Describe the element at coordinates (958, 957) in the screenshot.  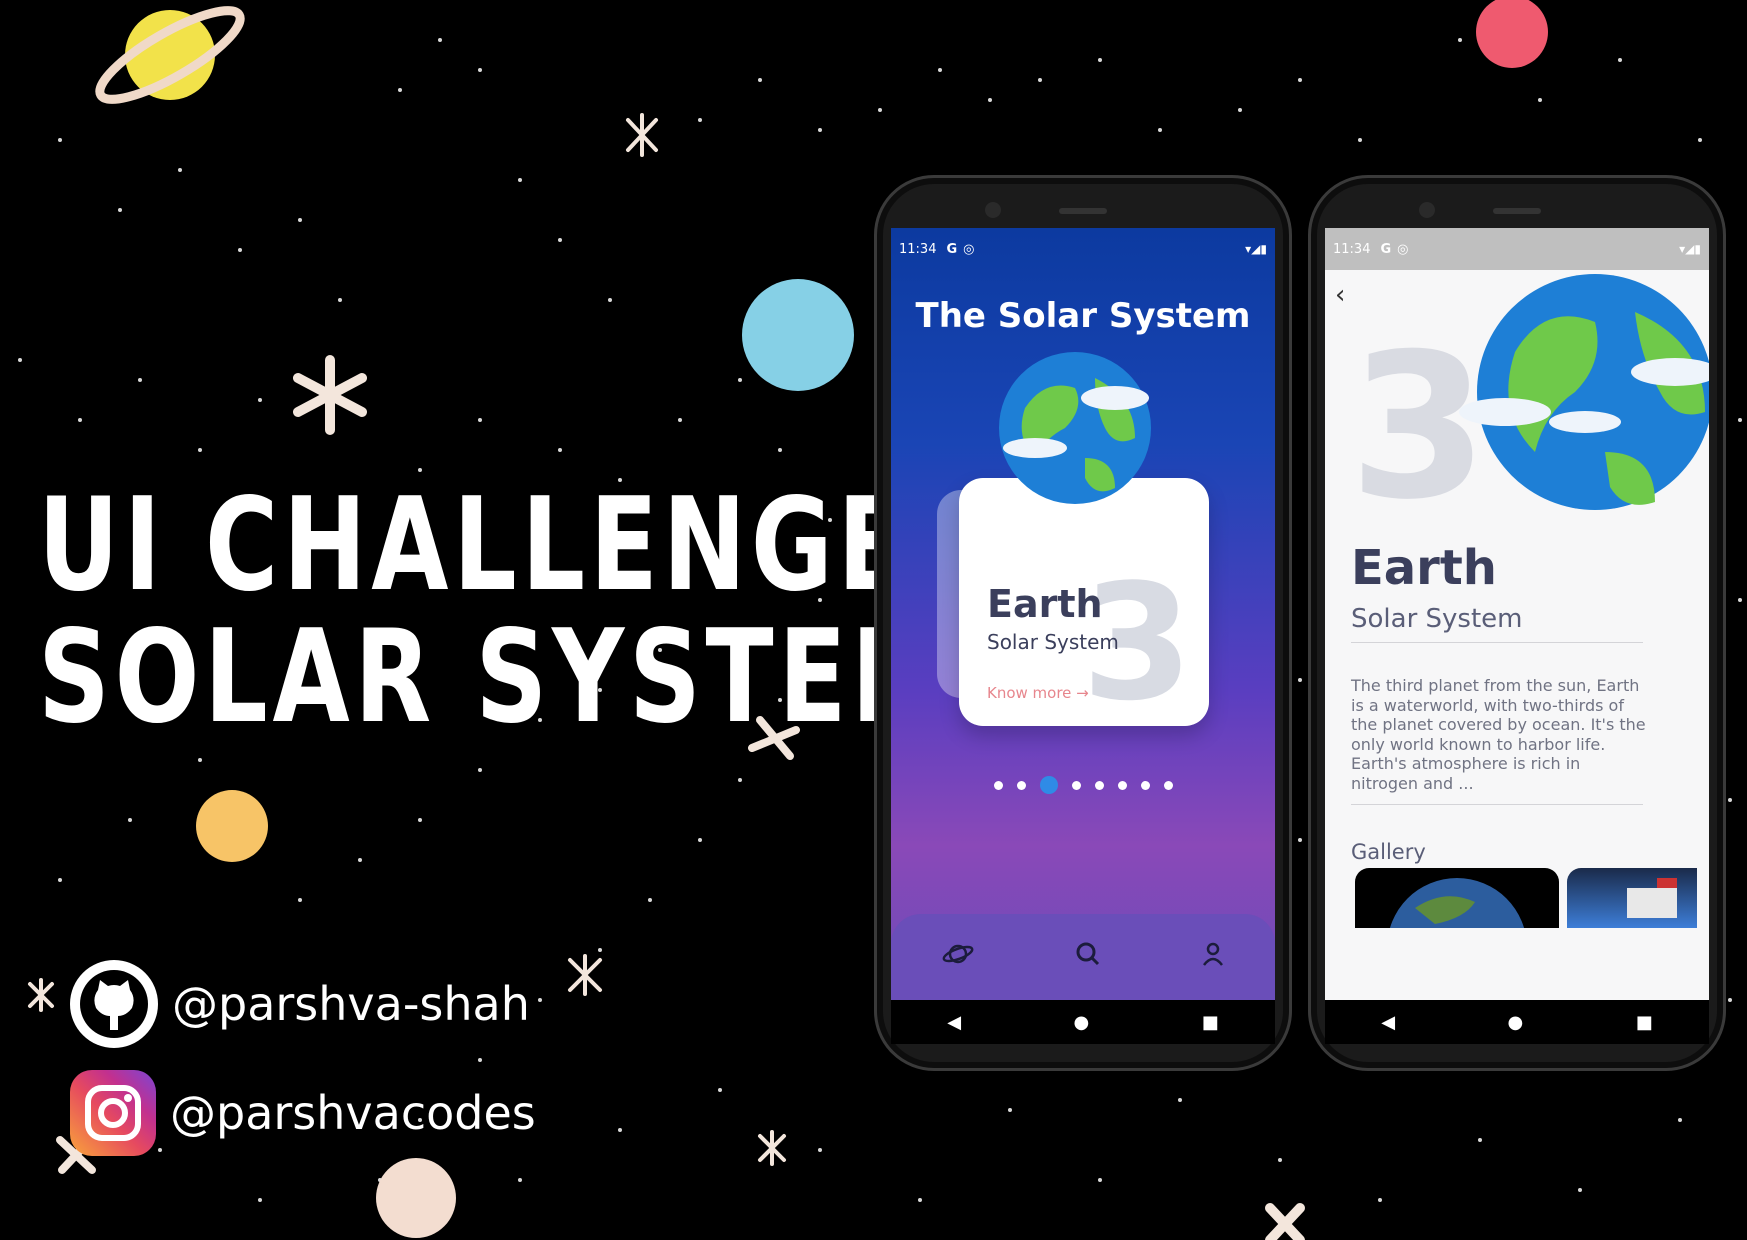
I see `planet-icon` at that location.